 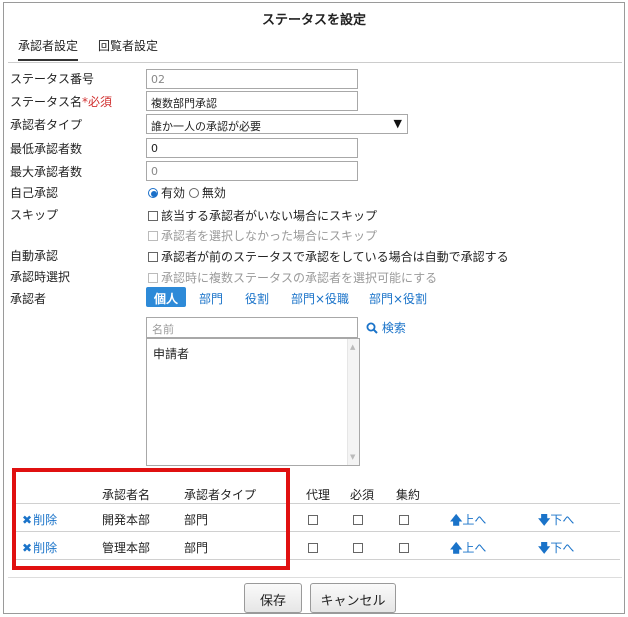 I want to click on auto-approval-text: 承認者が前のステータスで承認をしている場合は自動で承認する, so click(x=335, y=257).